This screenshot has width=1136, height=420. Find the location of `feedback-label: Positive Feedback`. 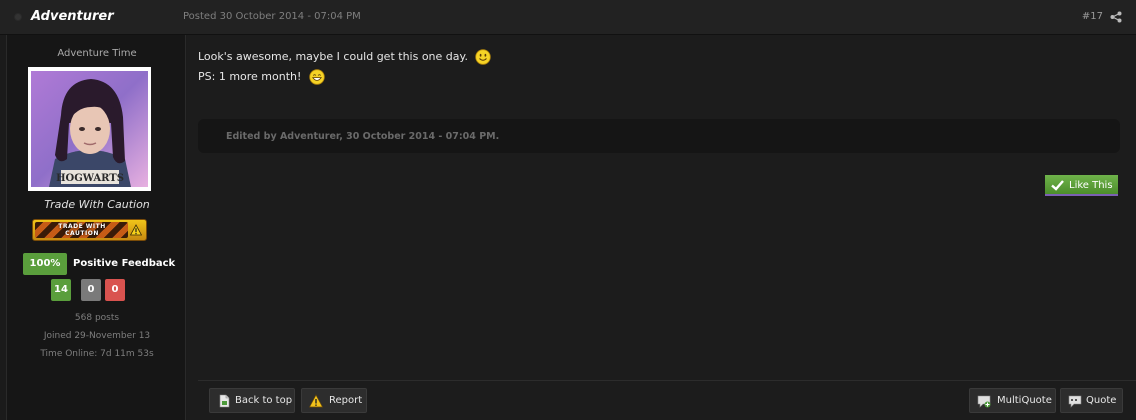

feedback-label: Positive Feedback is located at coordinates (124, 263).